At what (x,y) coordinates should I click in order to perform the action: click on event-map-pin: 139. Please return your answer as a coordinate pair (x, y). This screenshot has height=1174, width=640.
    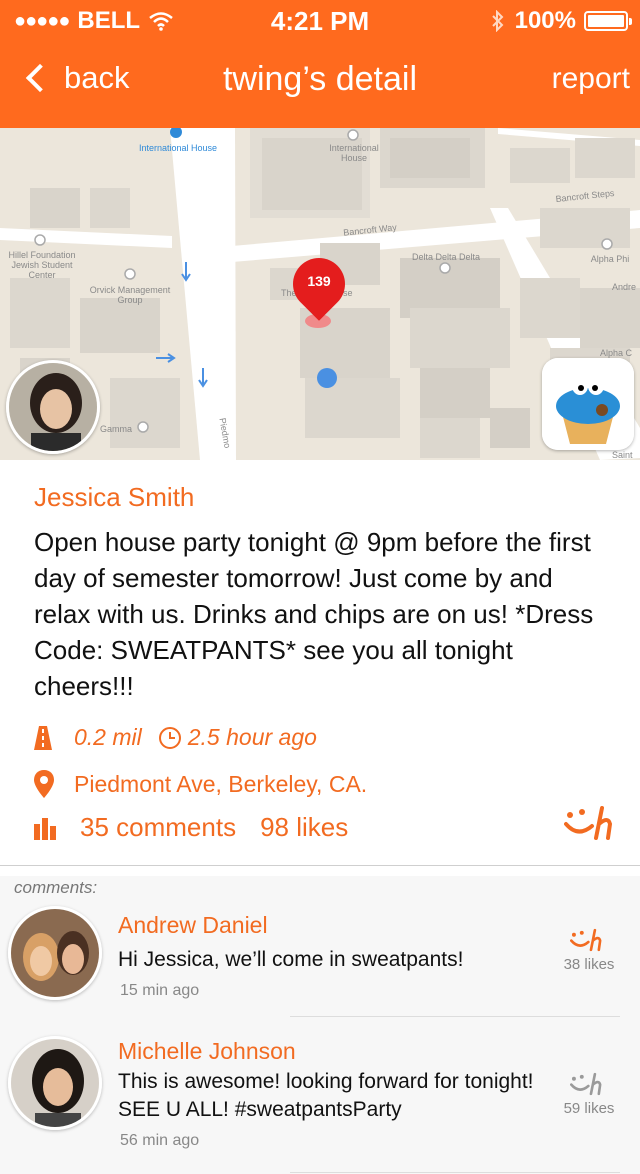
    Looking at the image, I should click on (319, 284).